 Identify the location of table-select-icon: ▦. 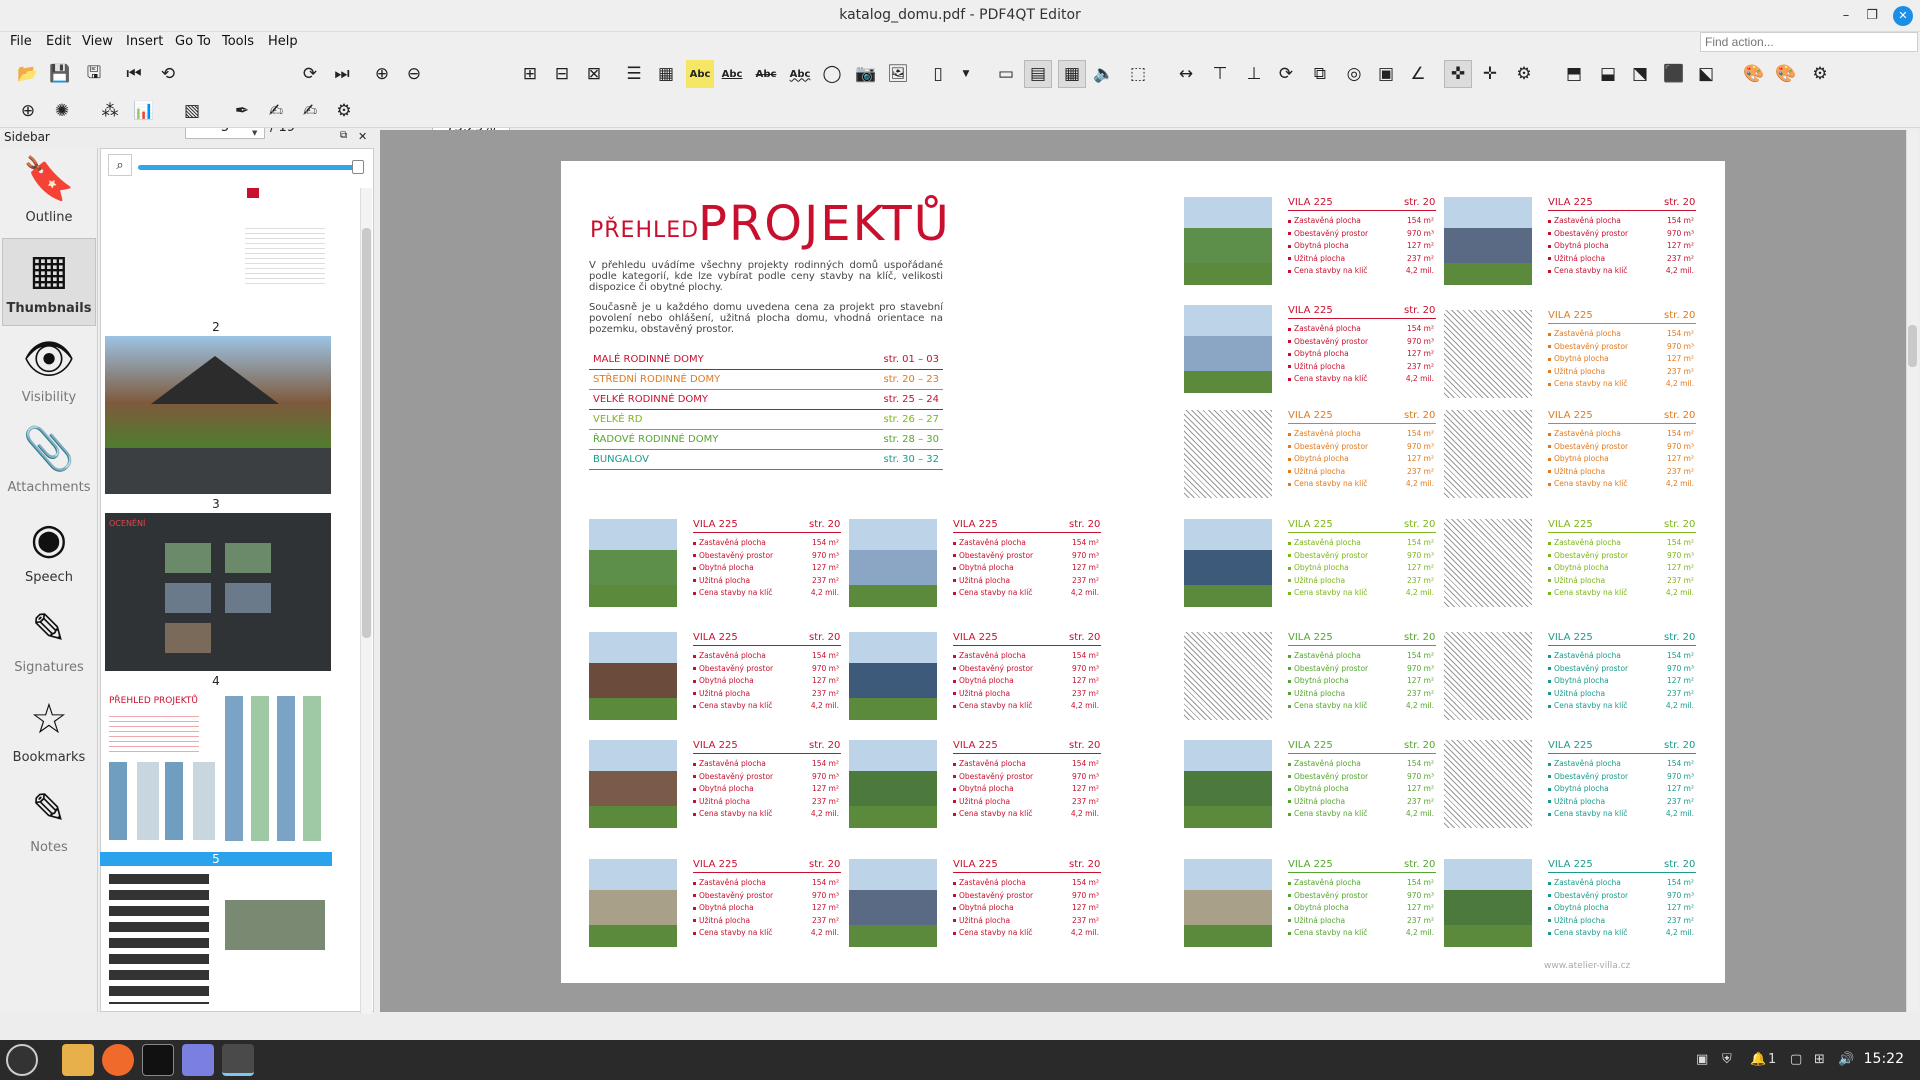
(666, 74).